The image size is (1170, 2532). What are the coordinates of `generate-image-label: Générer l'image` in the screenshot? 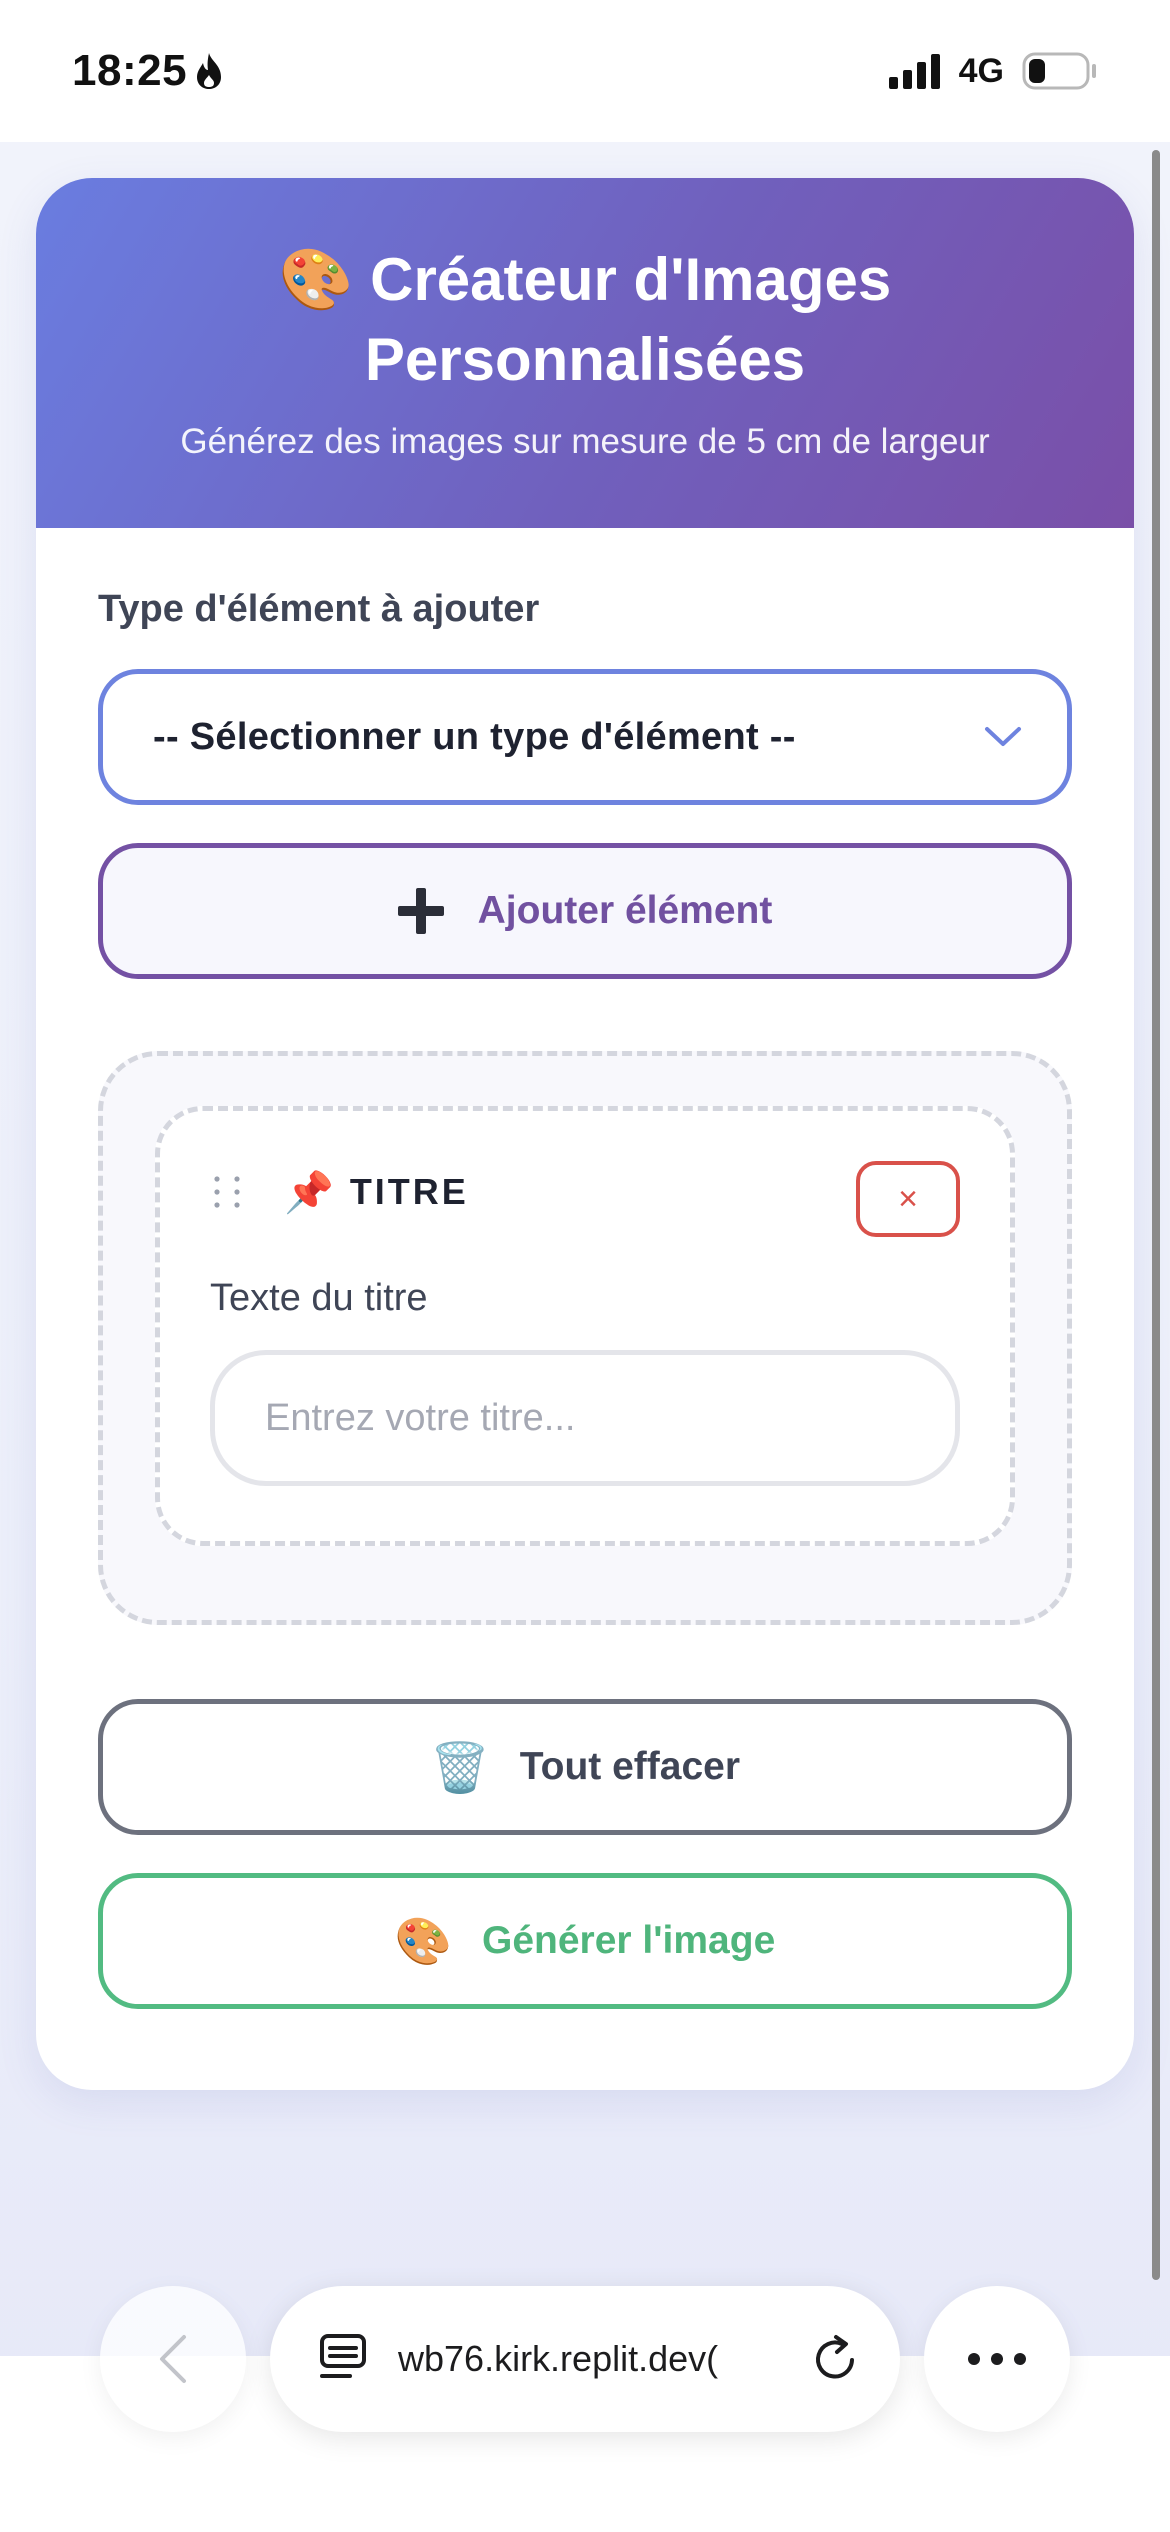 It's located at (629, 1940).